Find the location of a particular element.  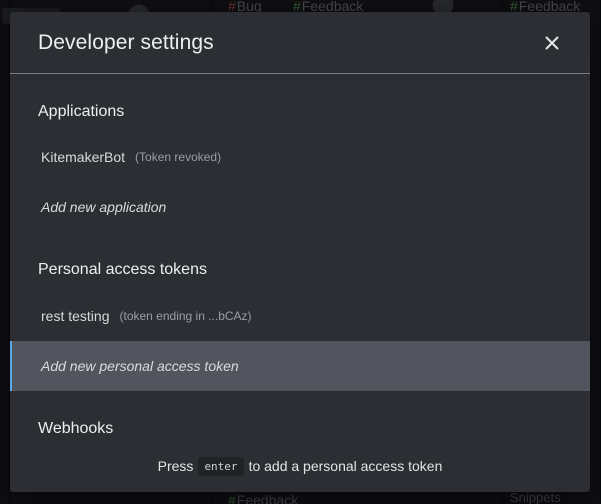

section-title-webhooks: Webhooks is located at coordinates (76, 428).